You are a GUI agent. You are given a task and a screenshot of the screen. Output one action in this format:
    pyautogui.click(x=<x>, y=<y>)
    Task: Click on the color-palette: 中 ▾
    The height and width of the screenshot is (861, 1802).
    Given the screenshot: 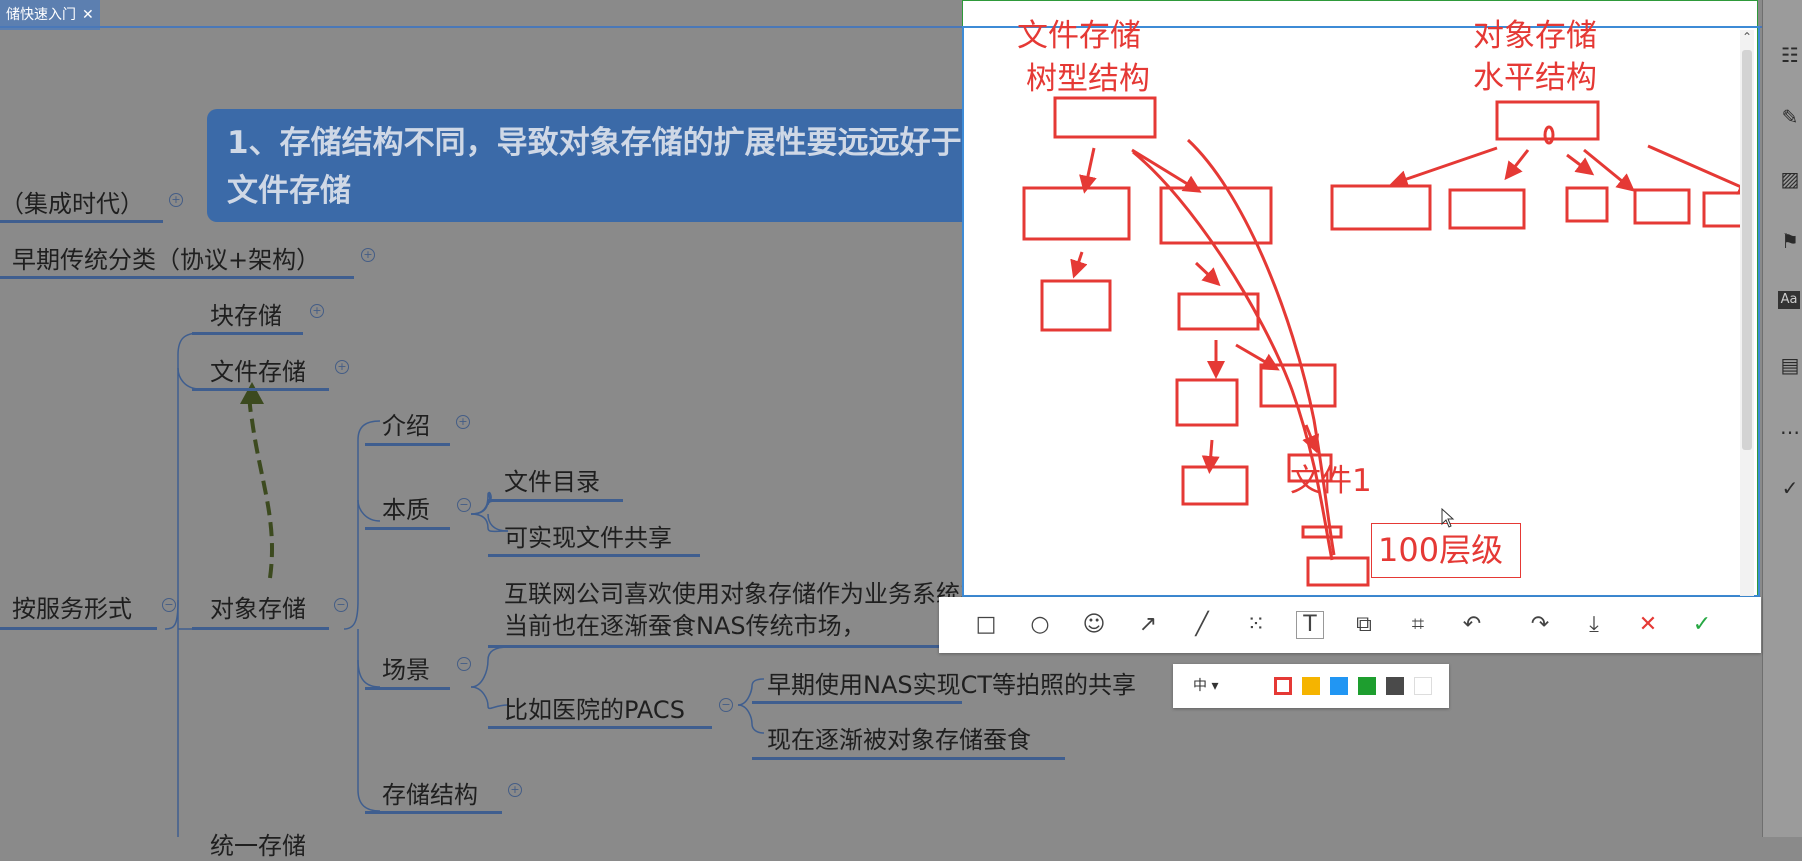 What is the action you would take?
    pyautogui.click(x=1311, y=686)
    